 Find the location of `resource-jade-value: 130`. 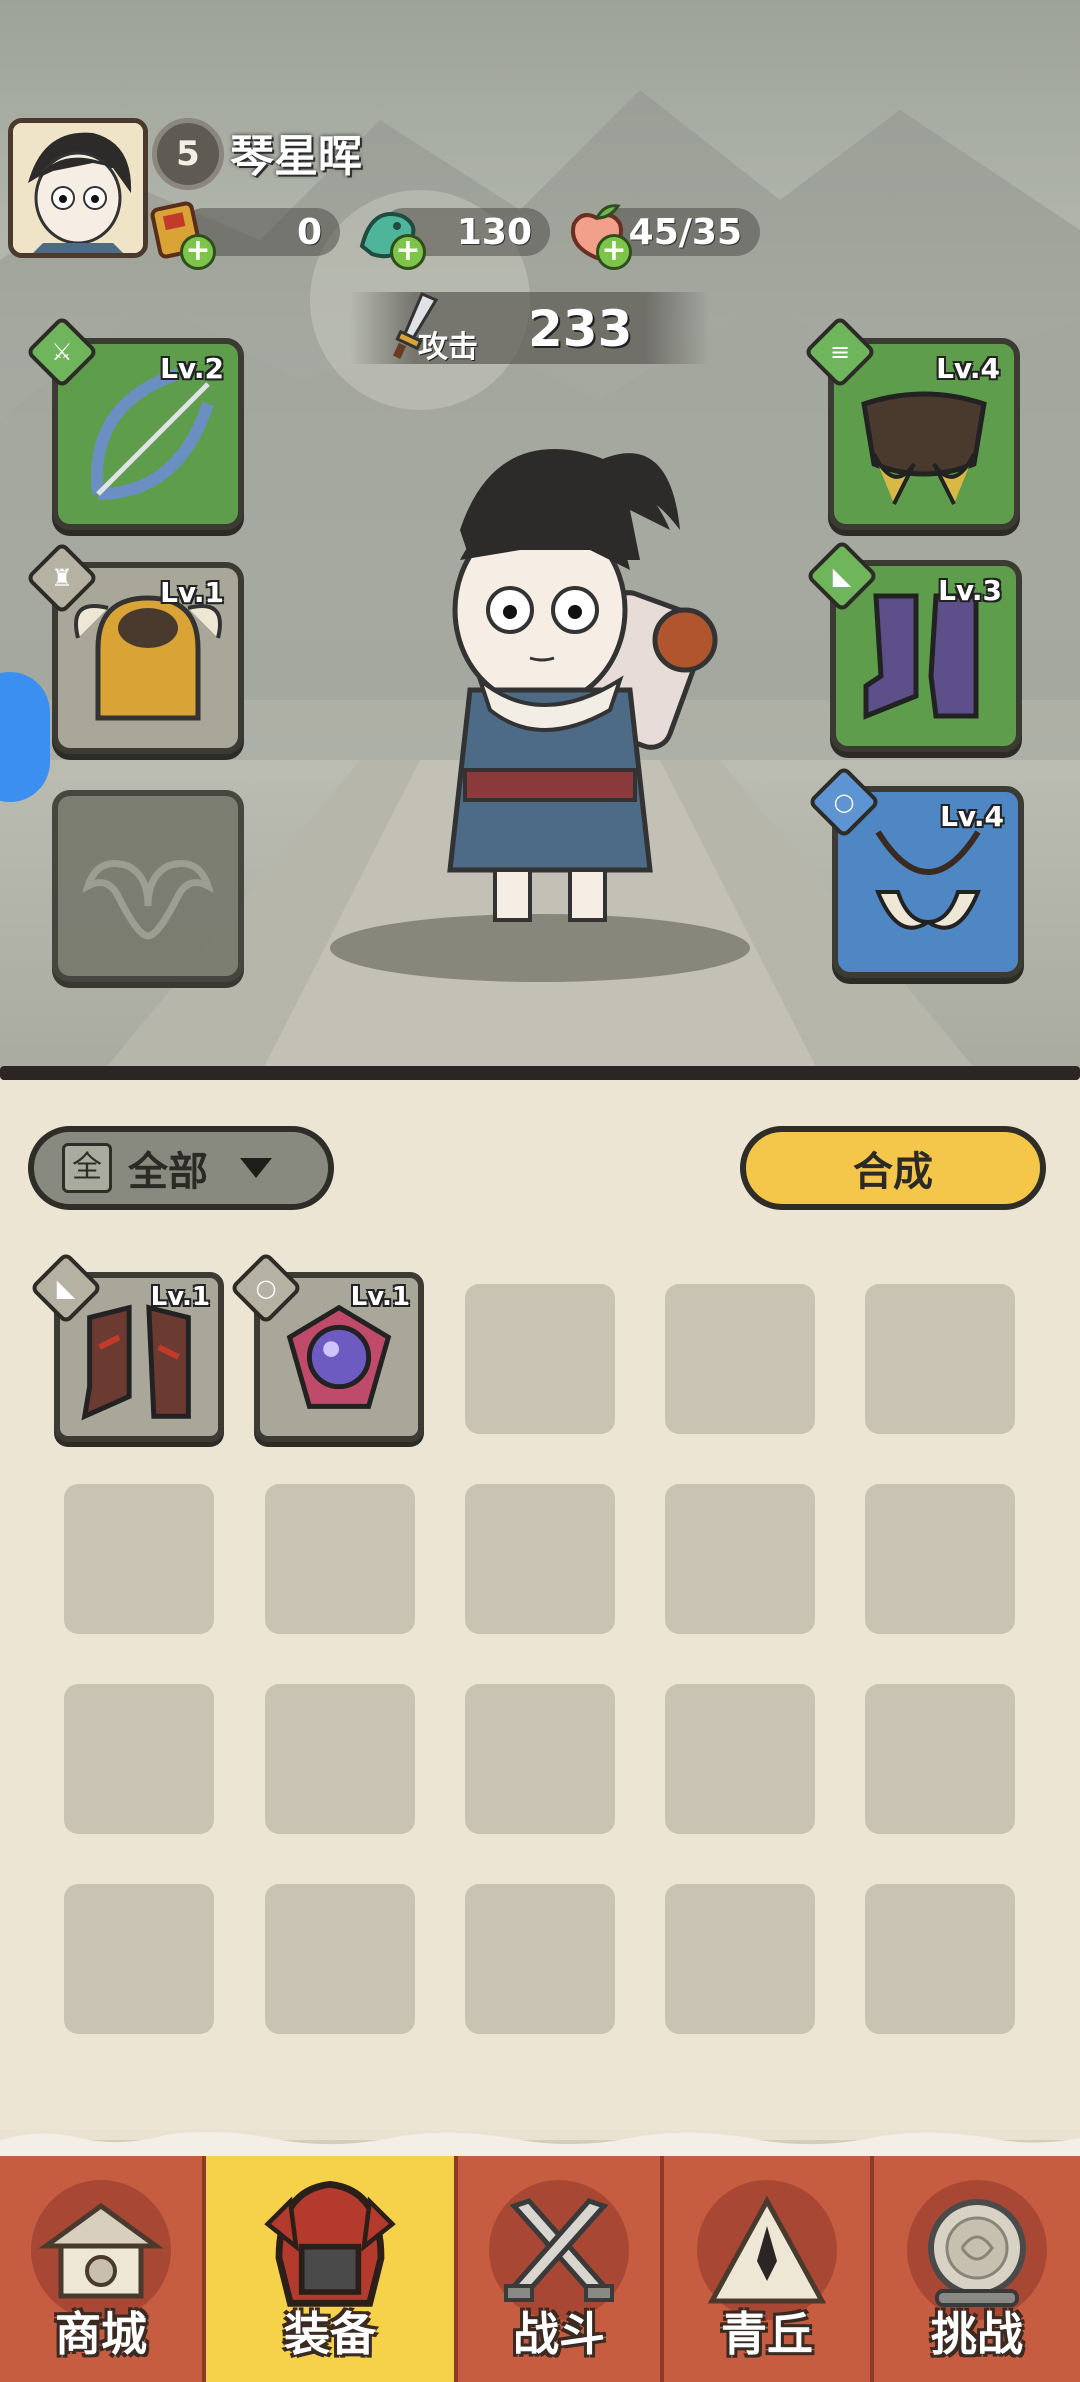

resource-jade-value: 130 is located at coordinates (494, 232).